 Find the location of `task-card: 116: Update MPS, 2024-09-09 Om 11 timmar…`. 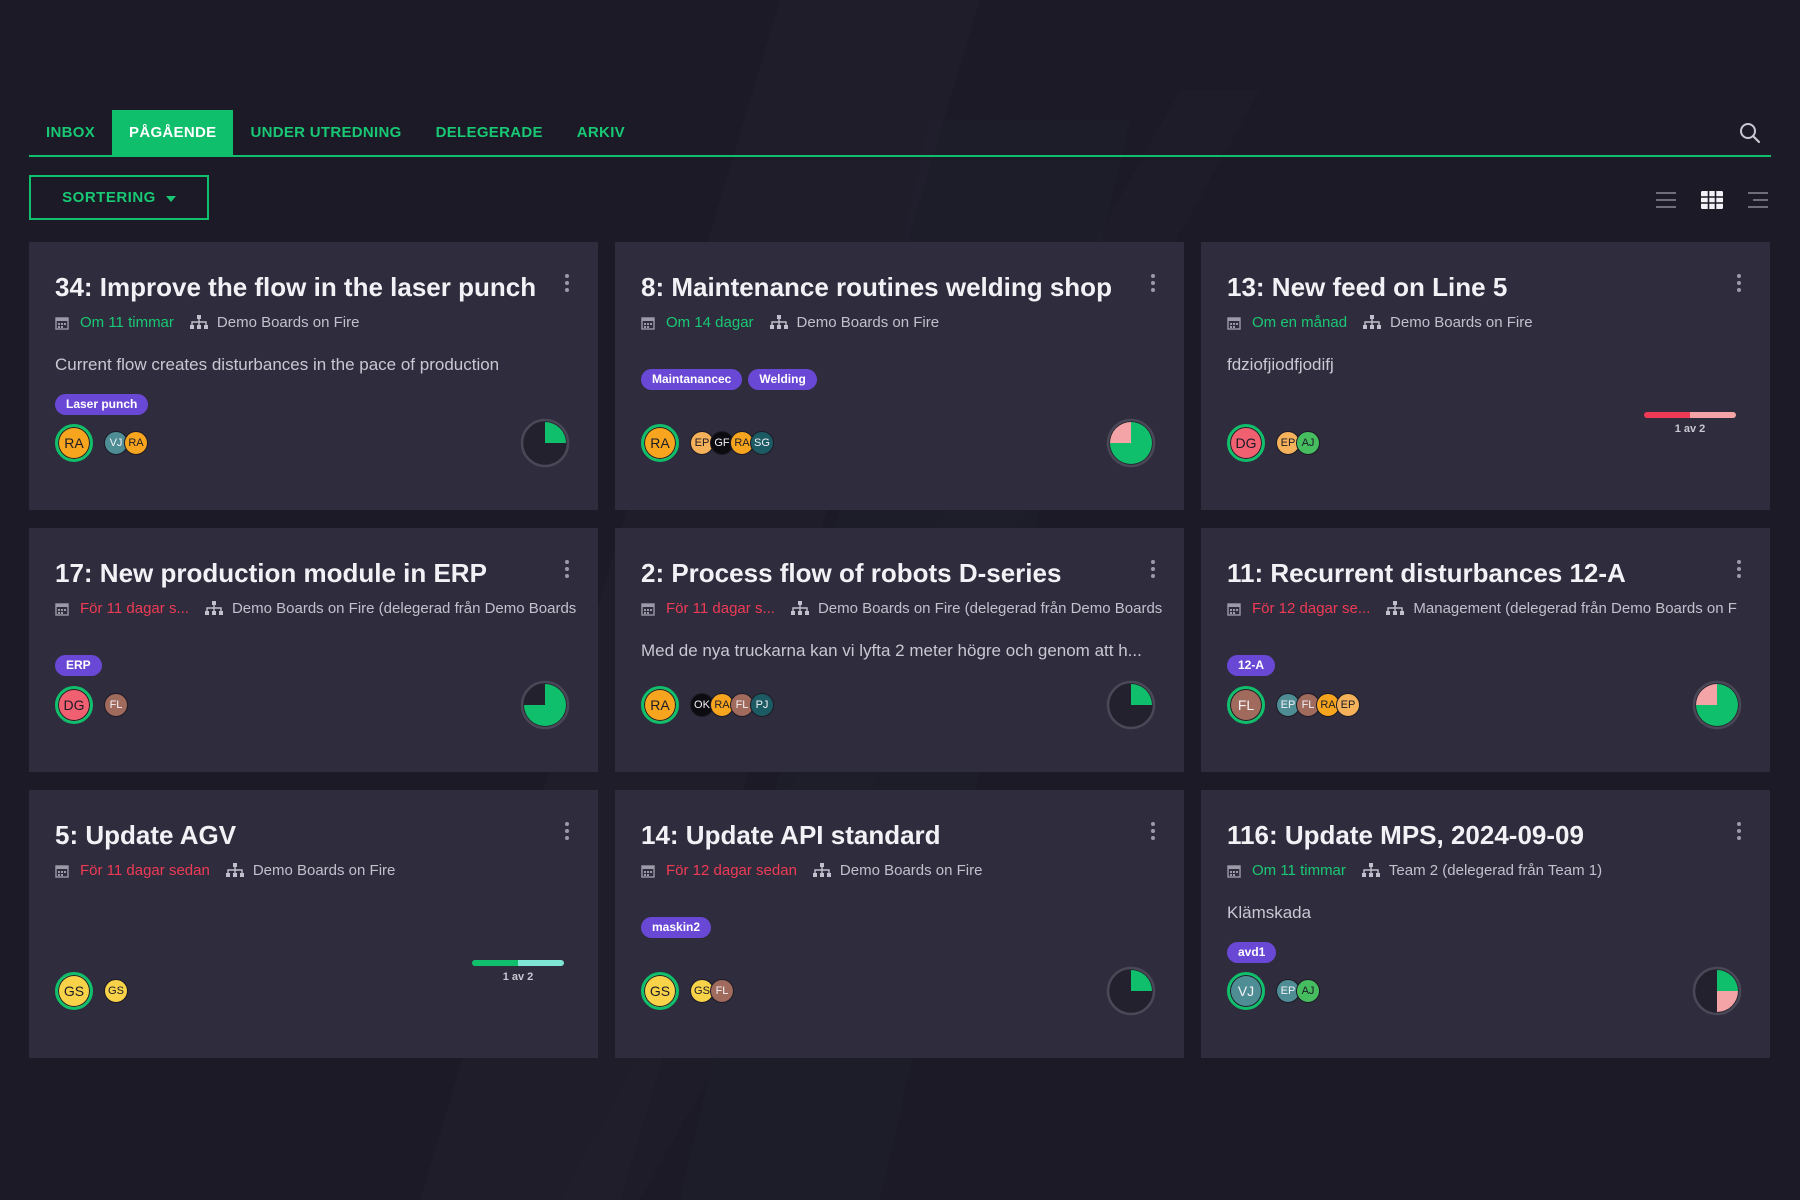

task-card: 116: Update MPS, 2024-09-09 Om 11 timmar… is located at coordinates (1485, 924).